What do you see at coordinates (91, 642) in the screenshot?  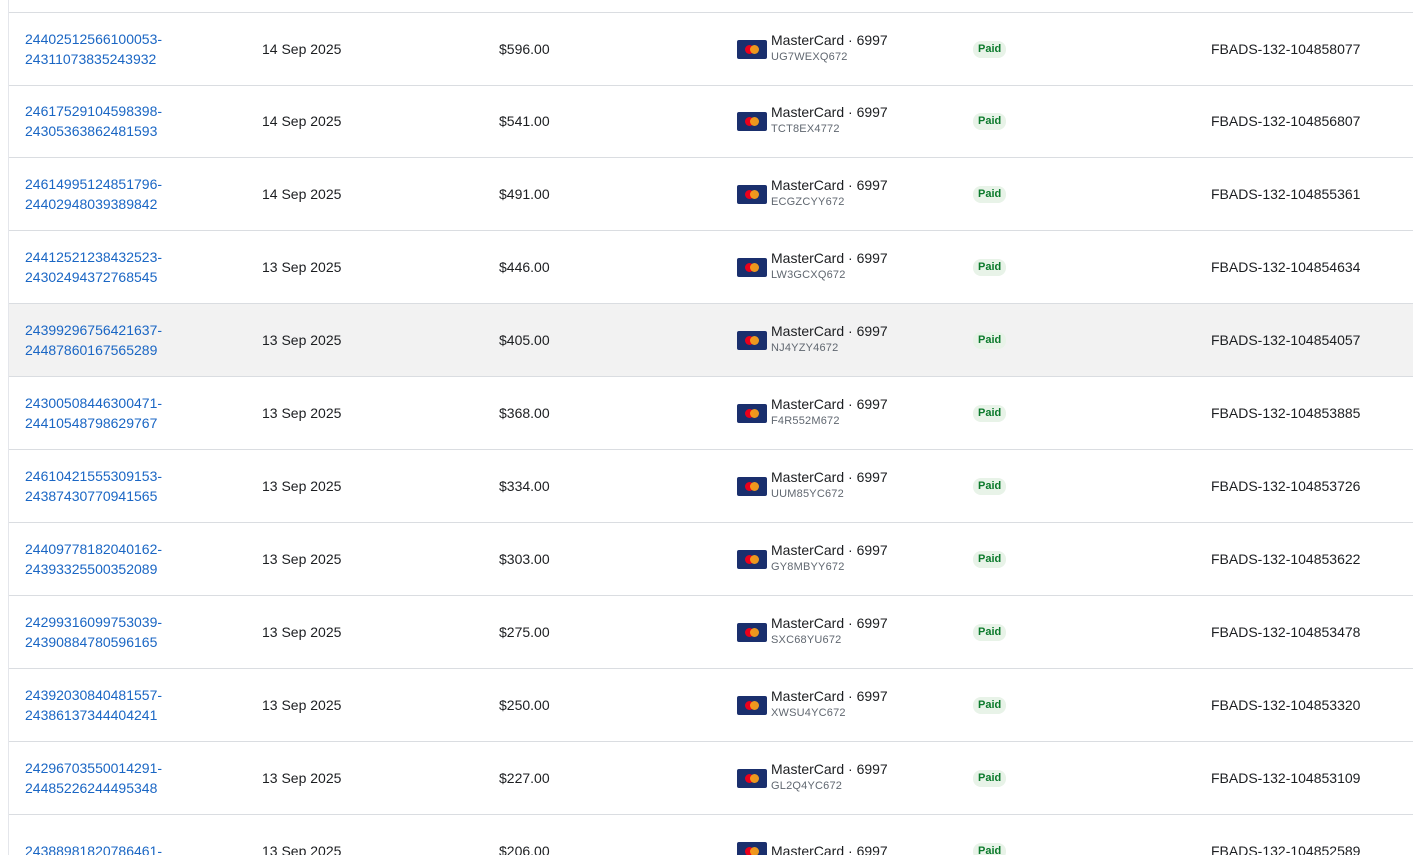 I see `transaction-id-part2: 24390884780596165` at bounding box center [91, 642].